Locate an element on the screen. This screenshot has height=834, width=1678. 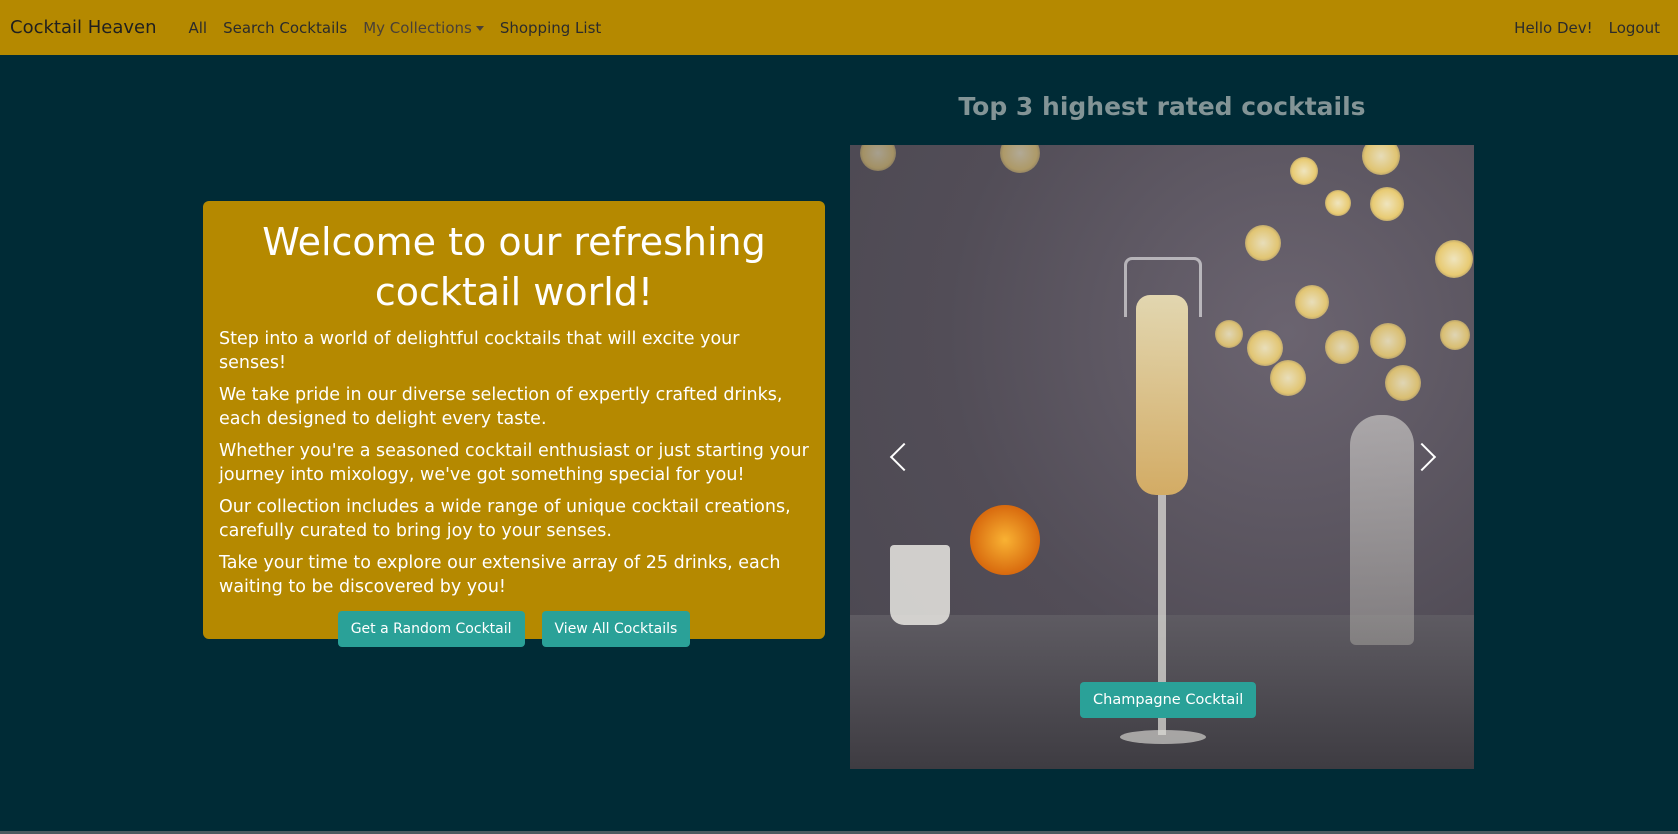
carousel-prev-button is located at coordinates (901, 457).